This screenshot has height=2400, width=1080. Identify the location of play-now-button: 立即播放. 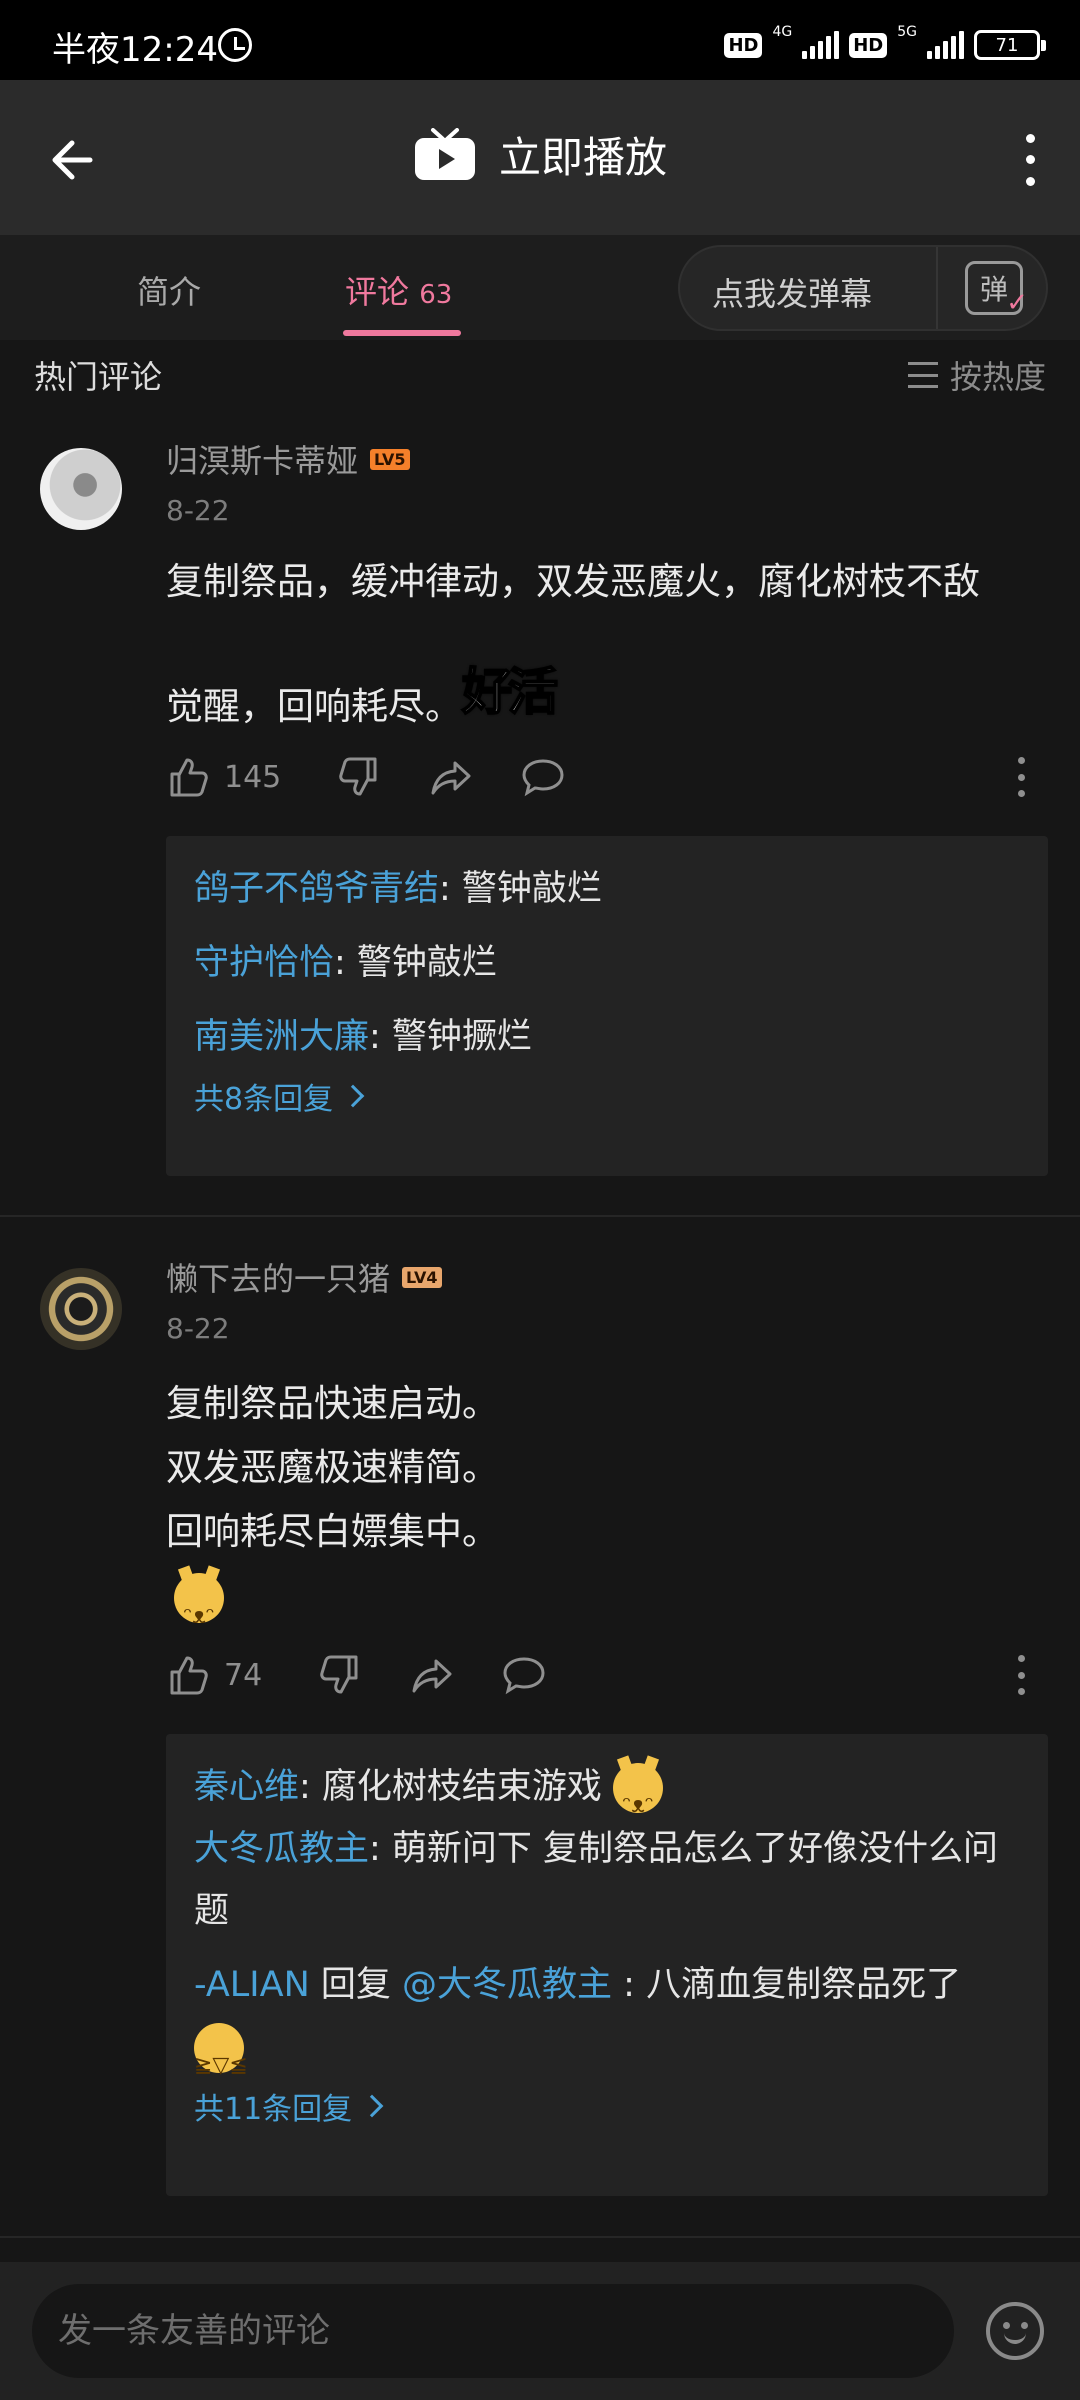
(540, 154).